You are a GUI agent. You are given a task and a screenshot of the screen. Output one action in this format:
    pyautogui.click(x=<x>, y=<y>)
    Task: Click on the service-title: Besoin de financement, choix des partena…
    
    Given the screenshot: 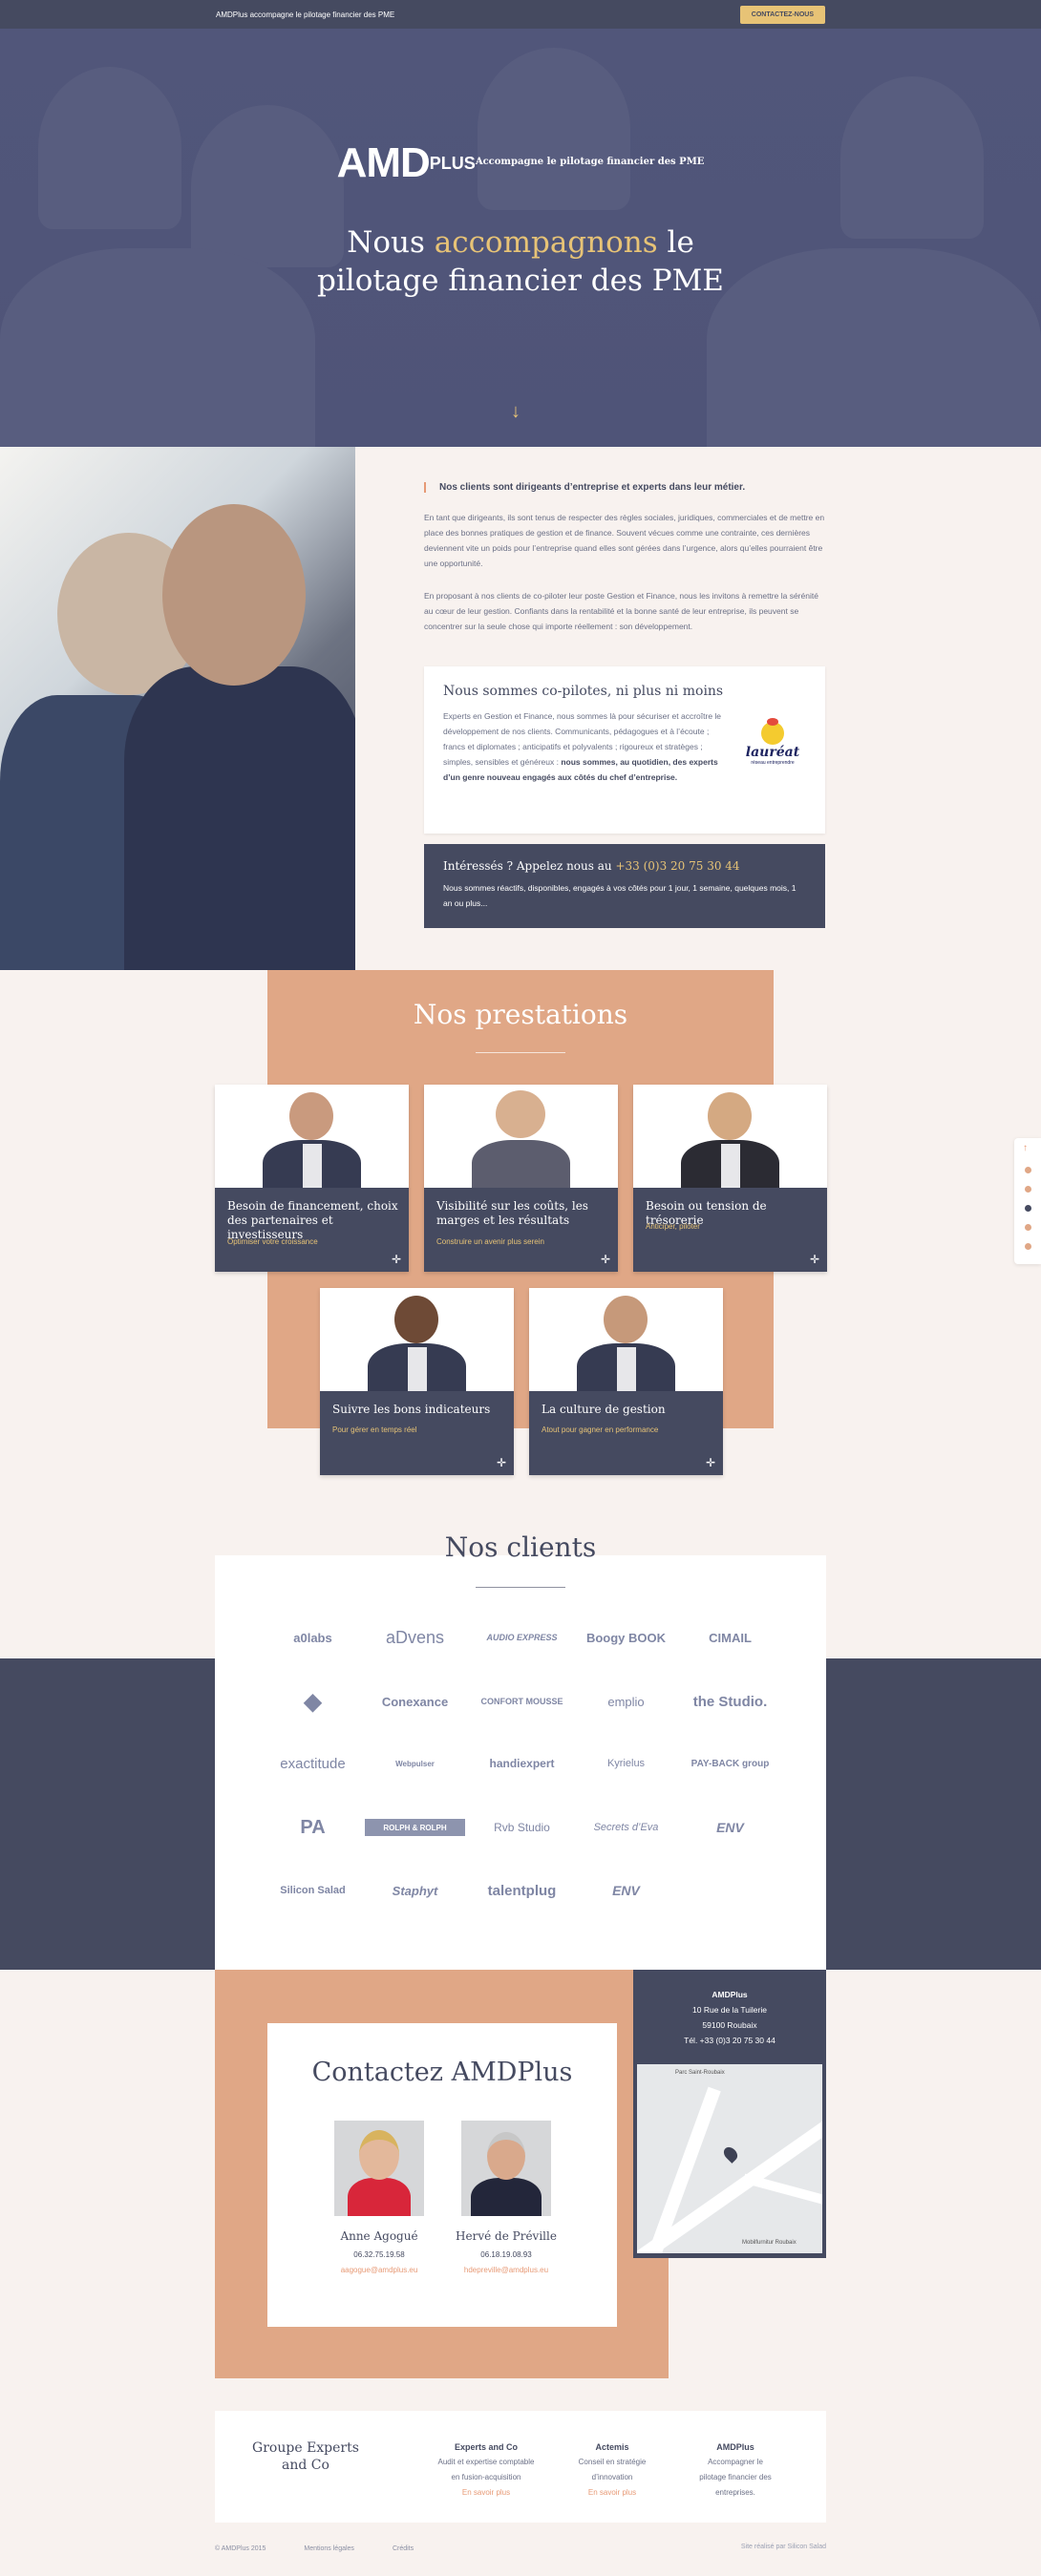 What is the action you would take?
    pyautogui.click(x=313, y=1220)
    